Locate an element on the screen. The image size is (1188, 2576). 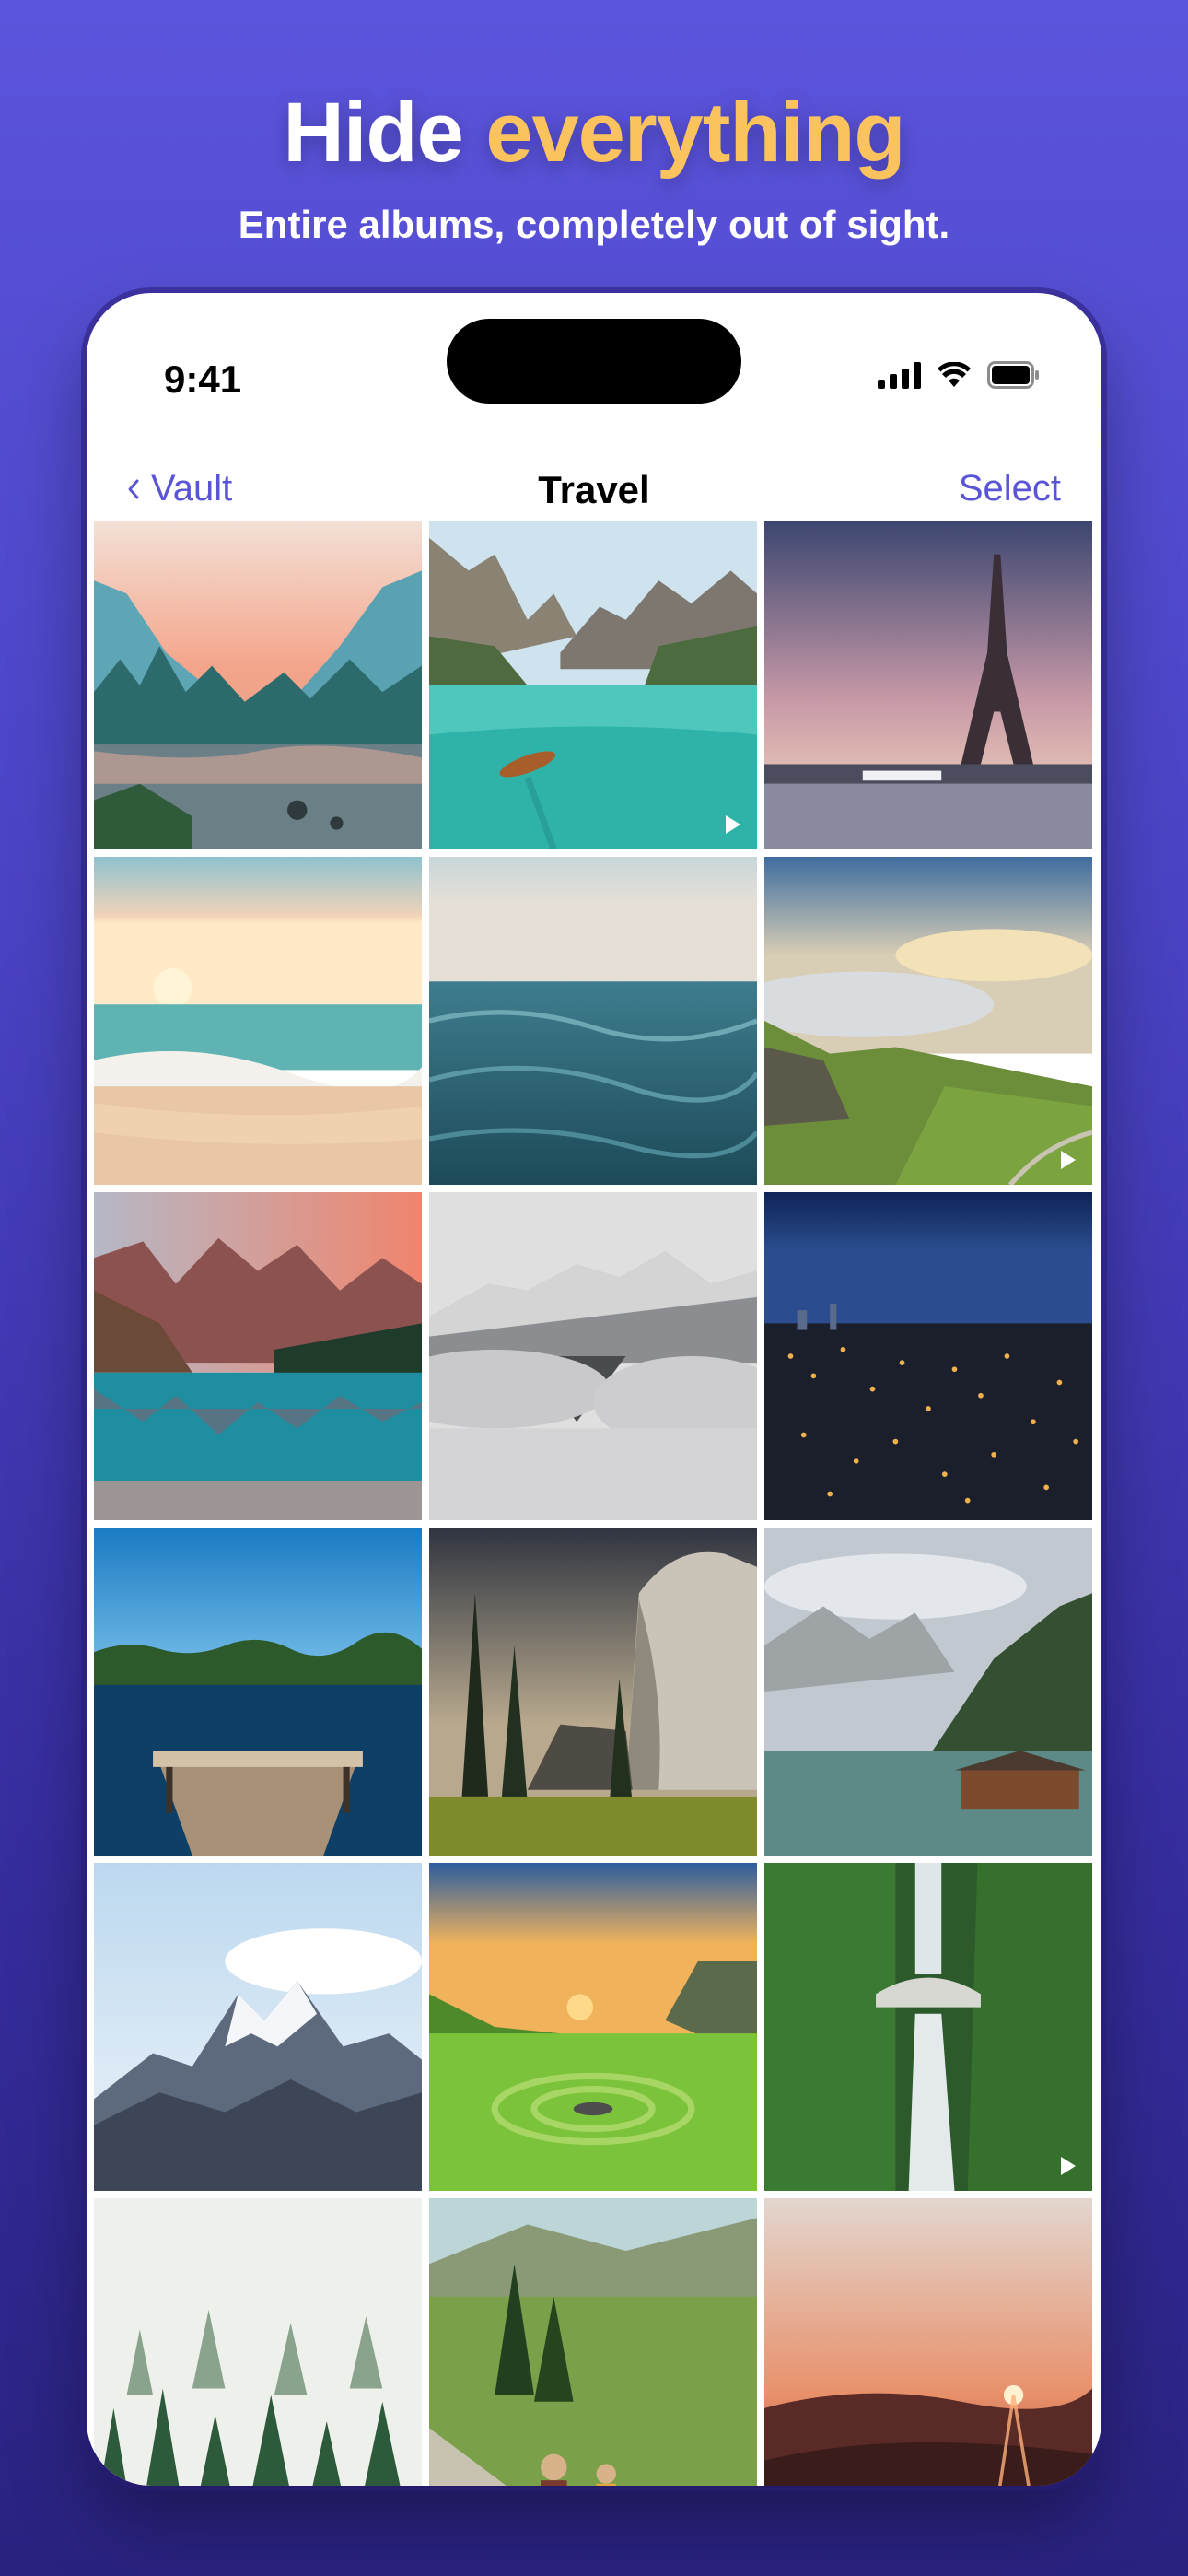
select-button: Select is located at coordinates (1010, 488).